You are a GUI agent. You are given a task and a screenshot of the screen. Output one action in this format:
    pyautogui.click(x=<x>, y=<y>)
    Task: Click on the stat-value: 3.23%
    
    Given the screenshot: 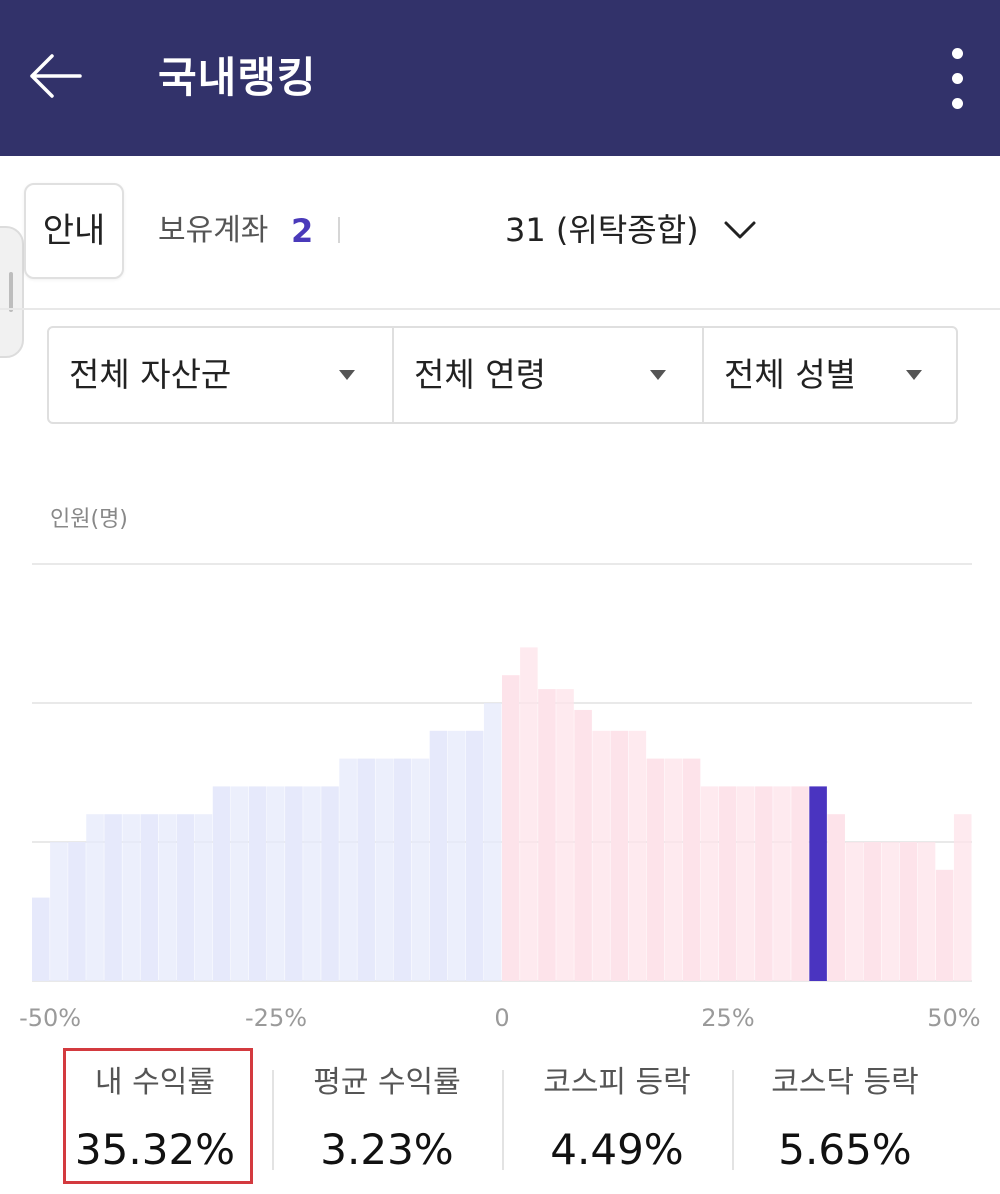 What is the action you would take?
    pyautogui.click(x=387, y=1149)
    